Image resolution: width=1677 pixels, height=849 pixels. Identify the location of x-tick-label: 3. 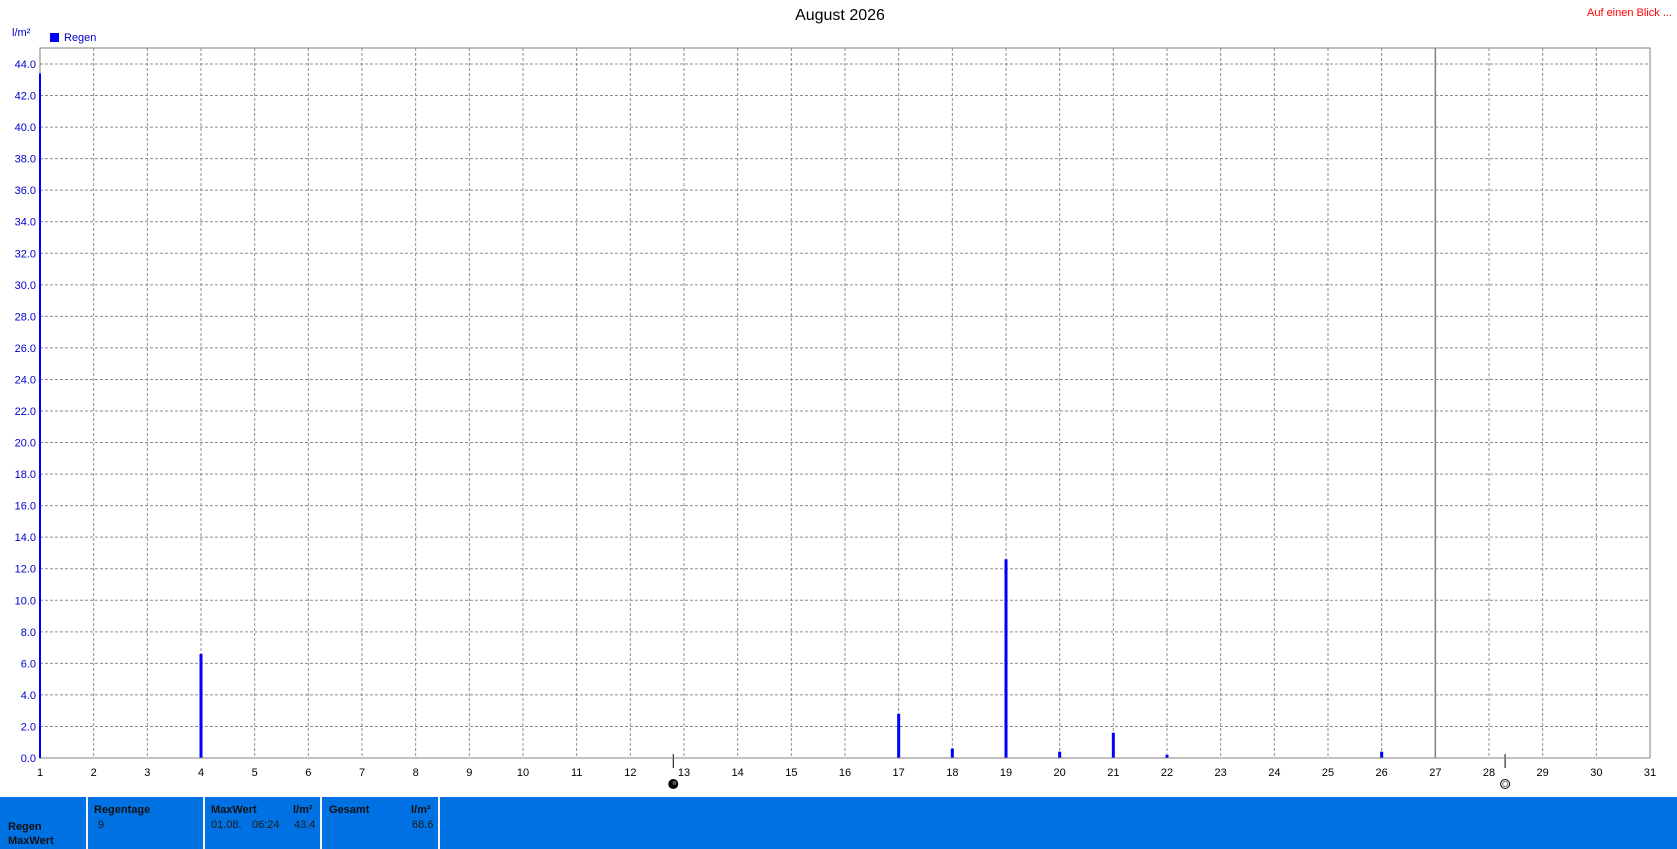
(147, 773).